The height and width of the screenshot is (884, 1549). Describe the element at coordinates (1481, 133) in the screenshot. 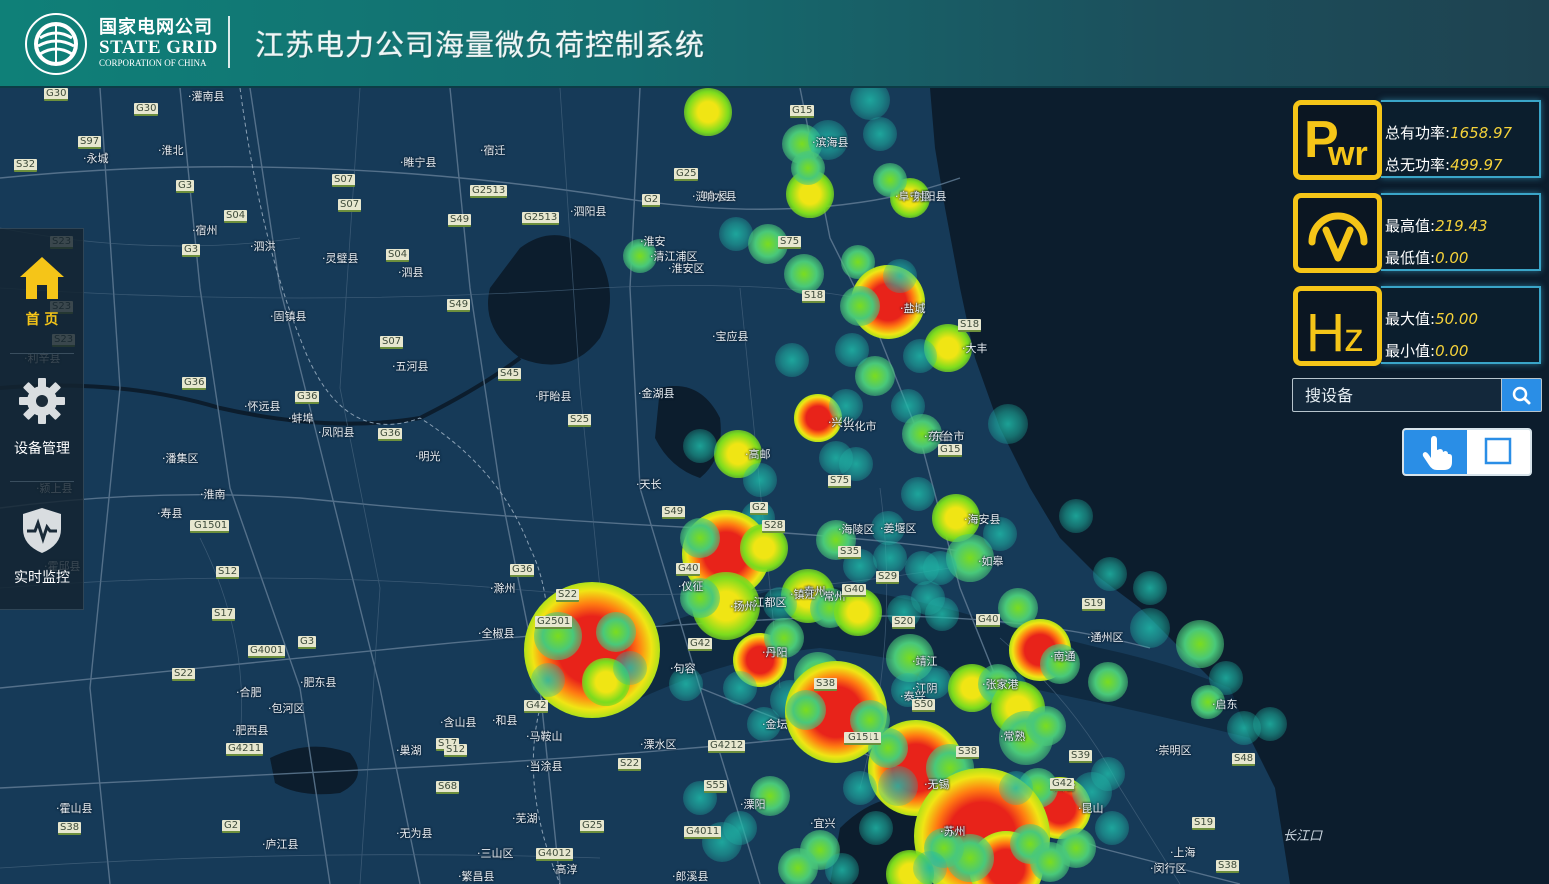

I see `metric-value: 1658.97` at that location.